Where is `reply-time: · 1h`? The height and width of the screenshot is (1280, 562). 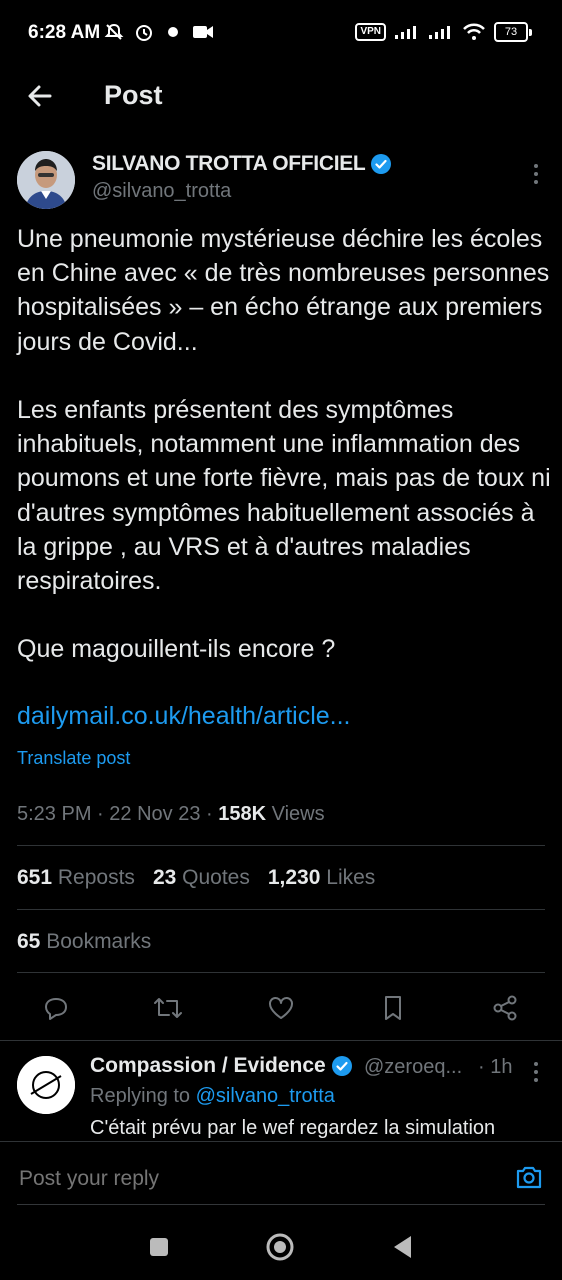 reply-time: · 1h is located at coordinates (495, 1067).